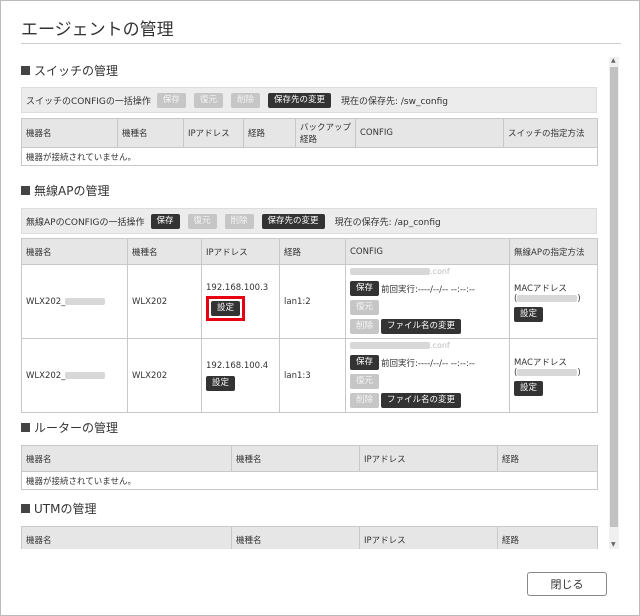  What do you see at coordinates (553, 251) in the screenshot?
I see `col-method: 無線APの指定方法` at bounding box center [553, 251].